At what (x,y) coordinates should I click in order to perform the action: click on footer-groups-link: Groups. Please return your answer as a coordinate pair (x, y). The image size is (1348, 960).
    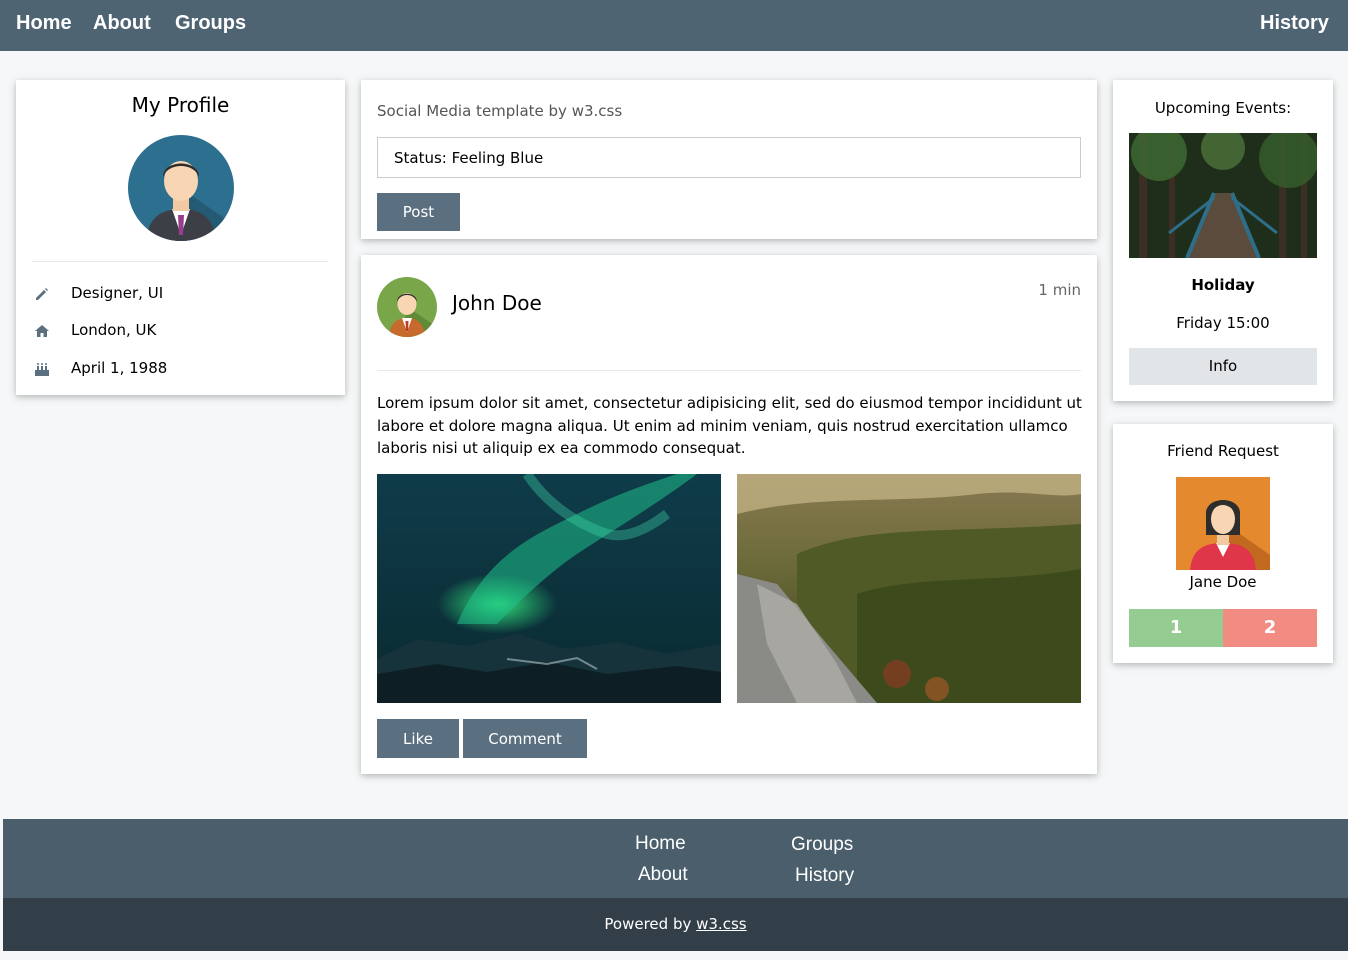
    Looking at the image, I should click on (822, 845).